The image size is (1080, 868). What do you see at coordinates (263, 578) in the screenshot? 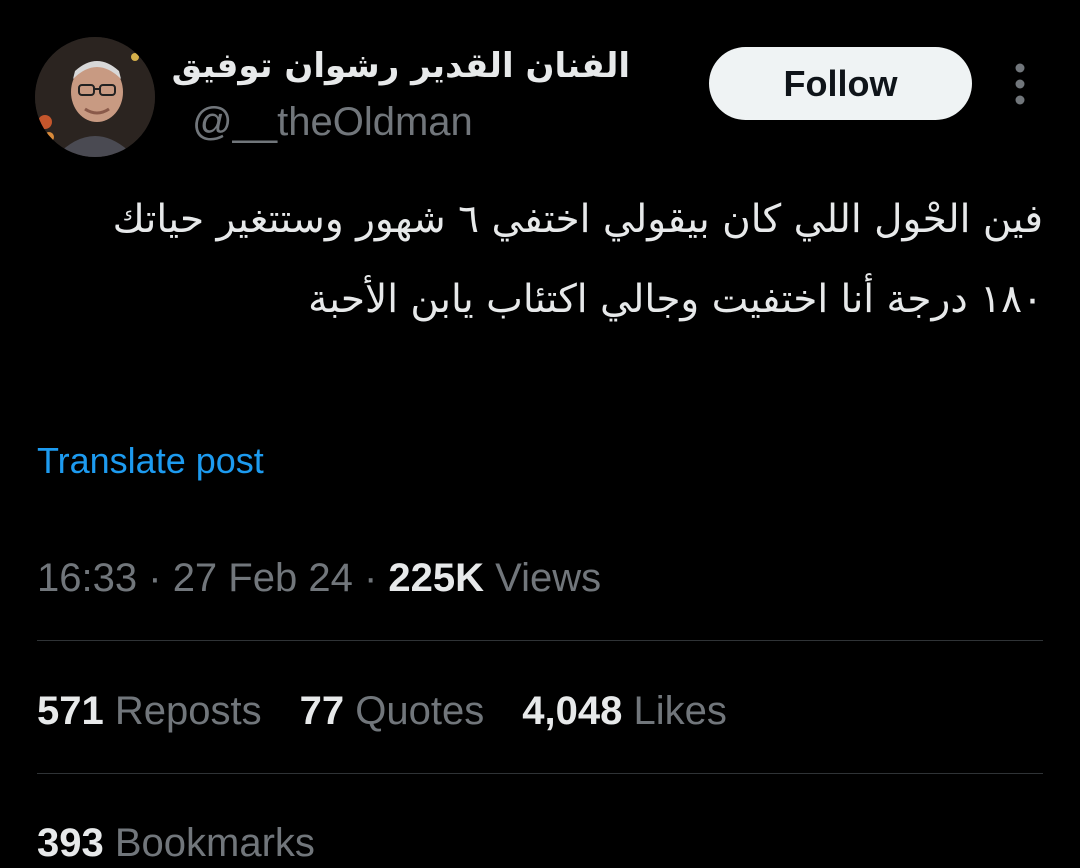
I see `tweet-date: 27 Feb 24` at bounding box center [263, 578].